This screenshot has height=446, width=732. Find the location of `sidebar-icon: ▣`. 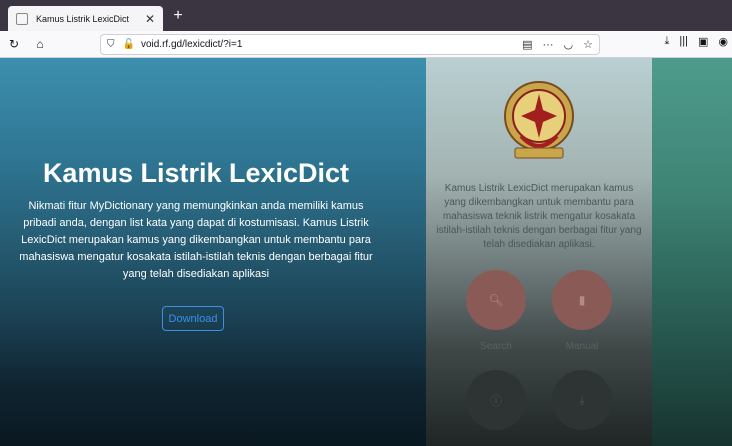

sidebar-icon: ▣ is located at coordinates (703, 41).